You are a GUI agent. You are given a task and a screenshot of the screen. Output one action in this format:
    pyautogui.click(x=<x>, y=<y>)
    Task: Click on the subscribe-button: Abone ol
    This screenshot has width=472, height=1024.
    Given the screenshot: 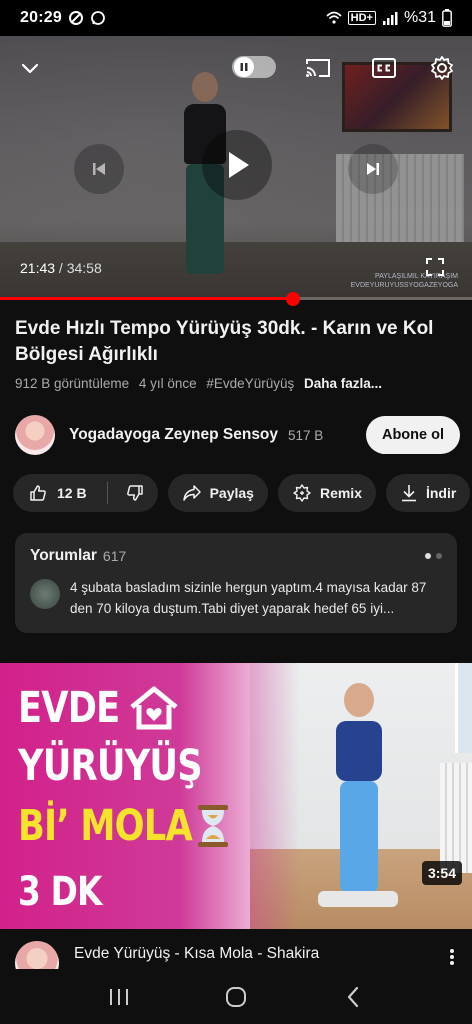 What is the action you would take?
    pyautogui.click(x=412, y=435)
    